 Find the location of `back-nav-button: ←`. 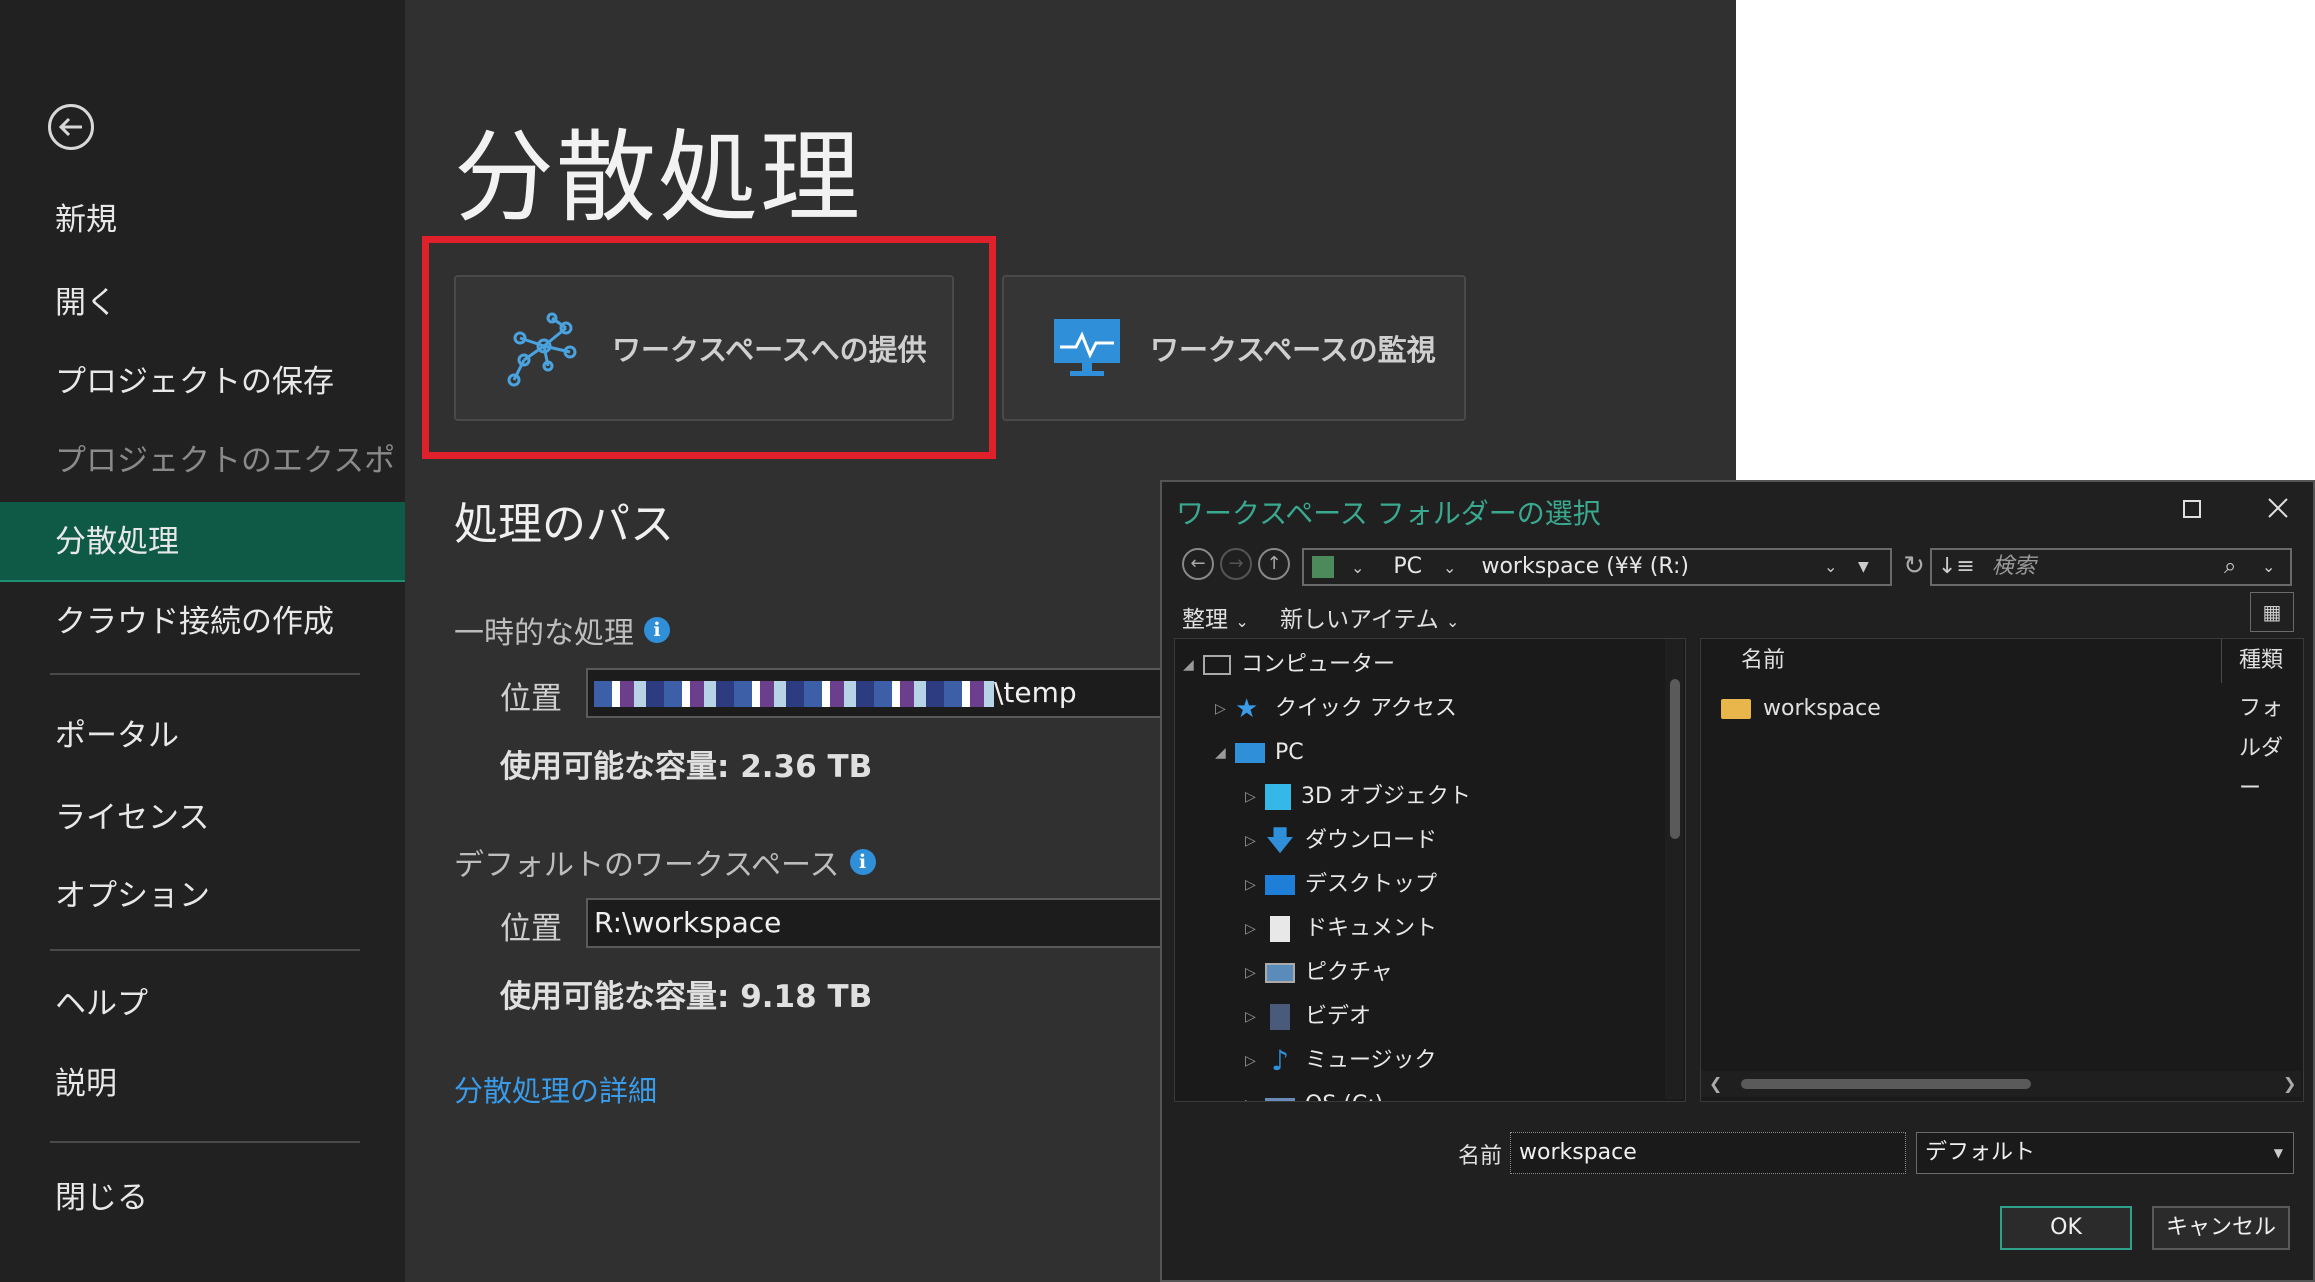

back-nav-button: ← is located at coordinates (1198, 564).